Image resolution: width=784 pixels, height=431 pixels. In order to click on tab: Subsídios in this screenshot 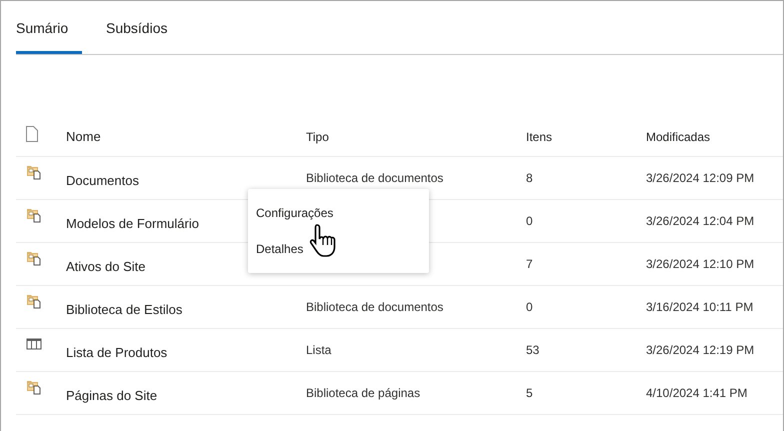, I will do `click(137, 27)`.